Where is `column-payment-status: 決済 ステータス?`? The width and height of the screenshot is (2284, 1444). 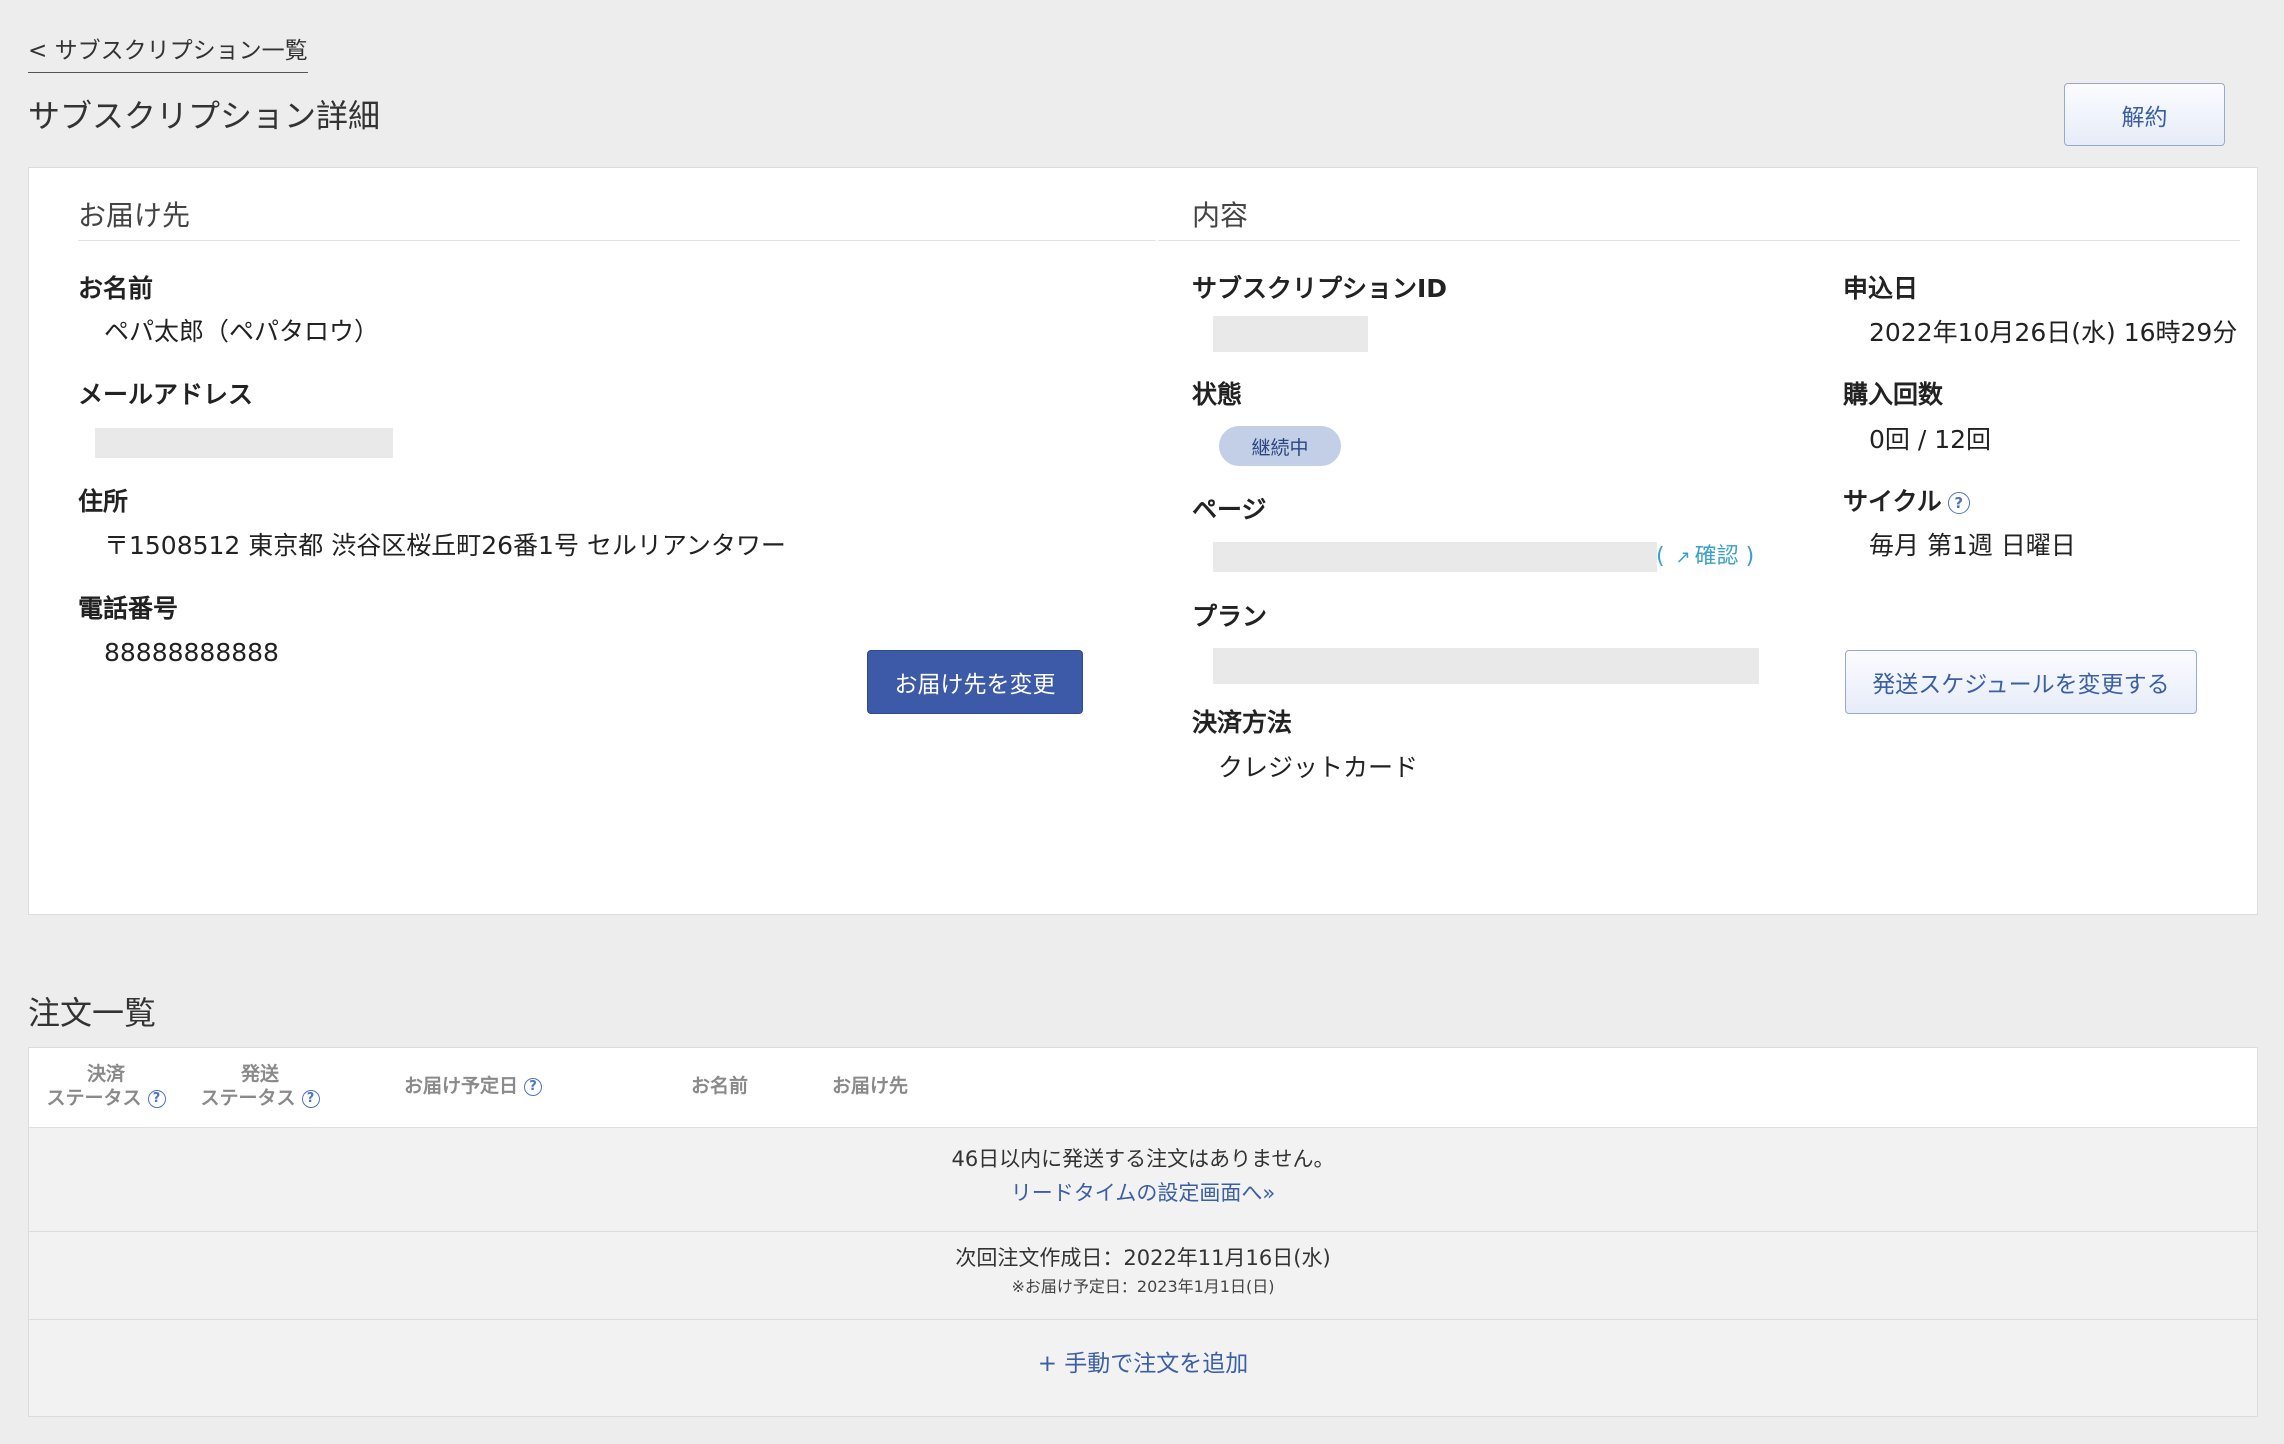
column-payment-status: 決済 ステータス? is located at coordinates (106, 1086).